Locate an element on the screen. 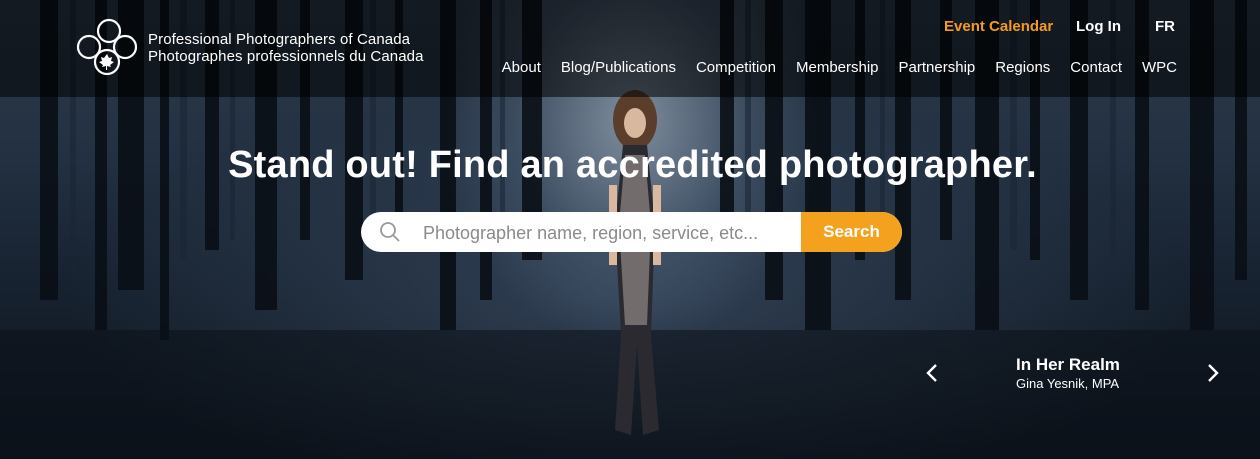  ppoc-circles-maple-leaf-icon is located at coordinates (107, 47).